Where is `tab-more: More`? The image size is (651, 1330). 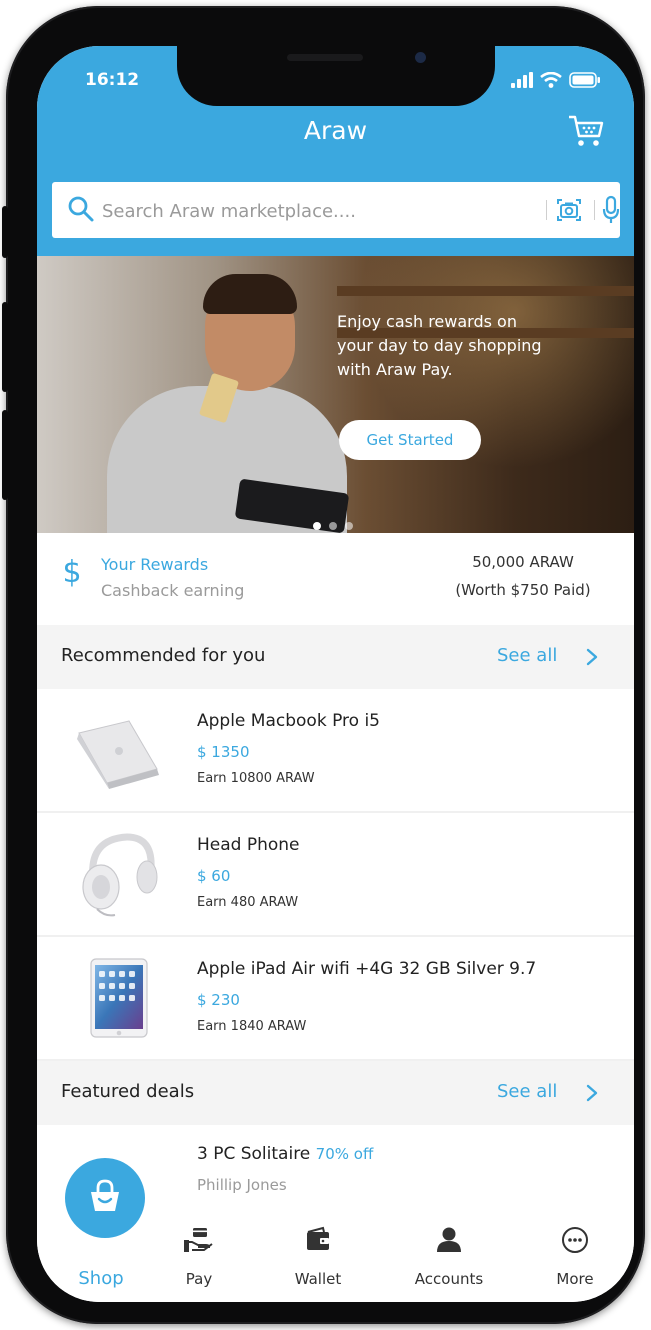 tab-more: More is located at coordinates (575, 1257).